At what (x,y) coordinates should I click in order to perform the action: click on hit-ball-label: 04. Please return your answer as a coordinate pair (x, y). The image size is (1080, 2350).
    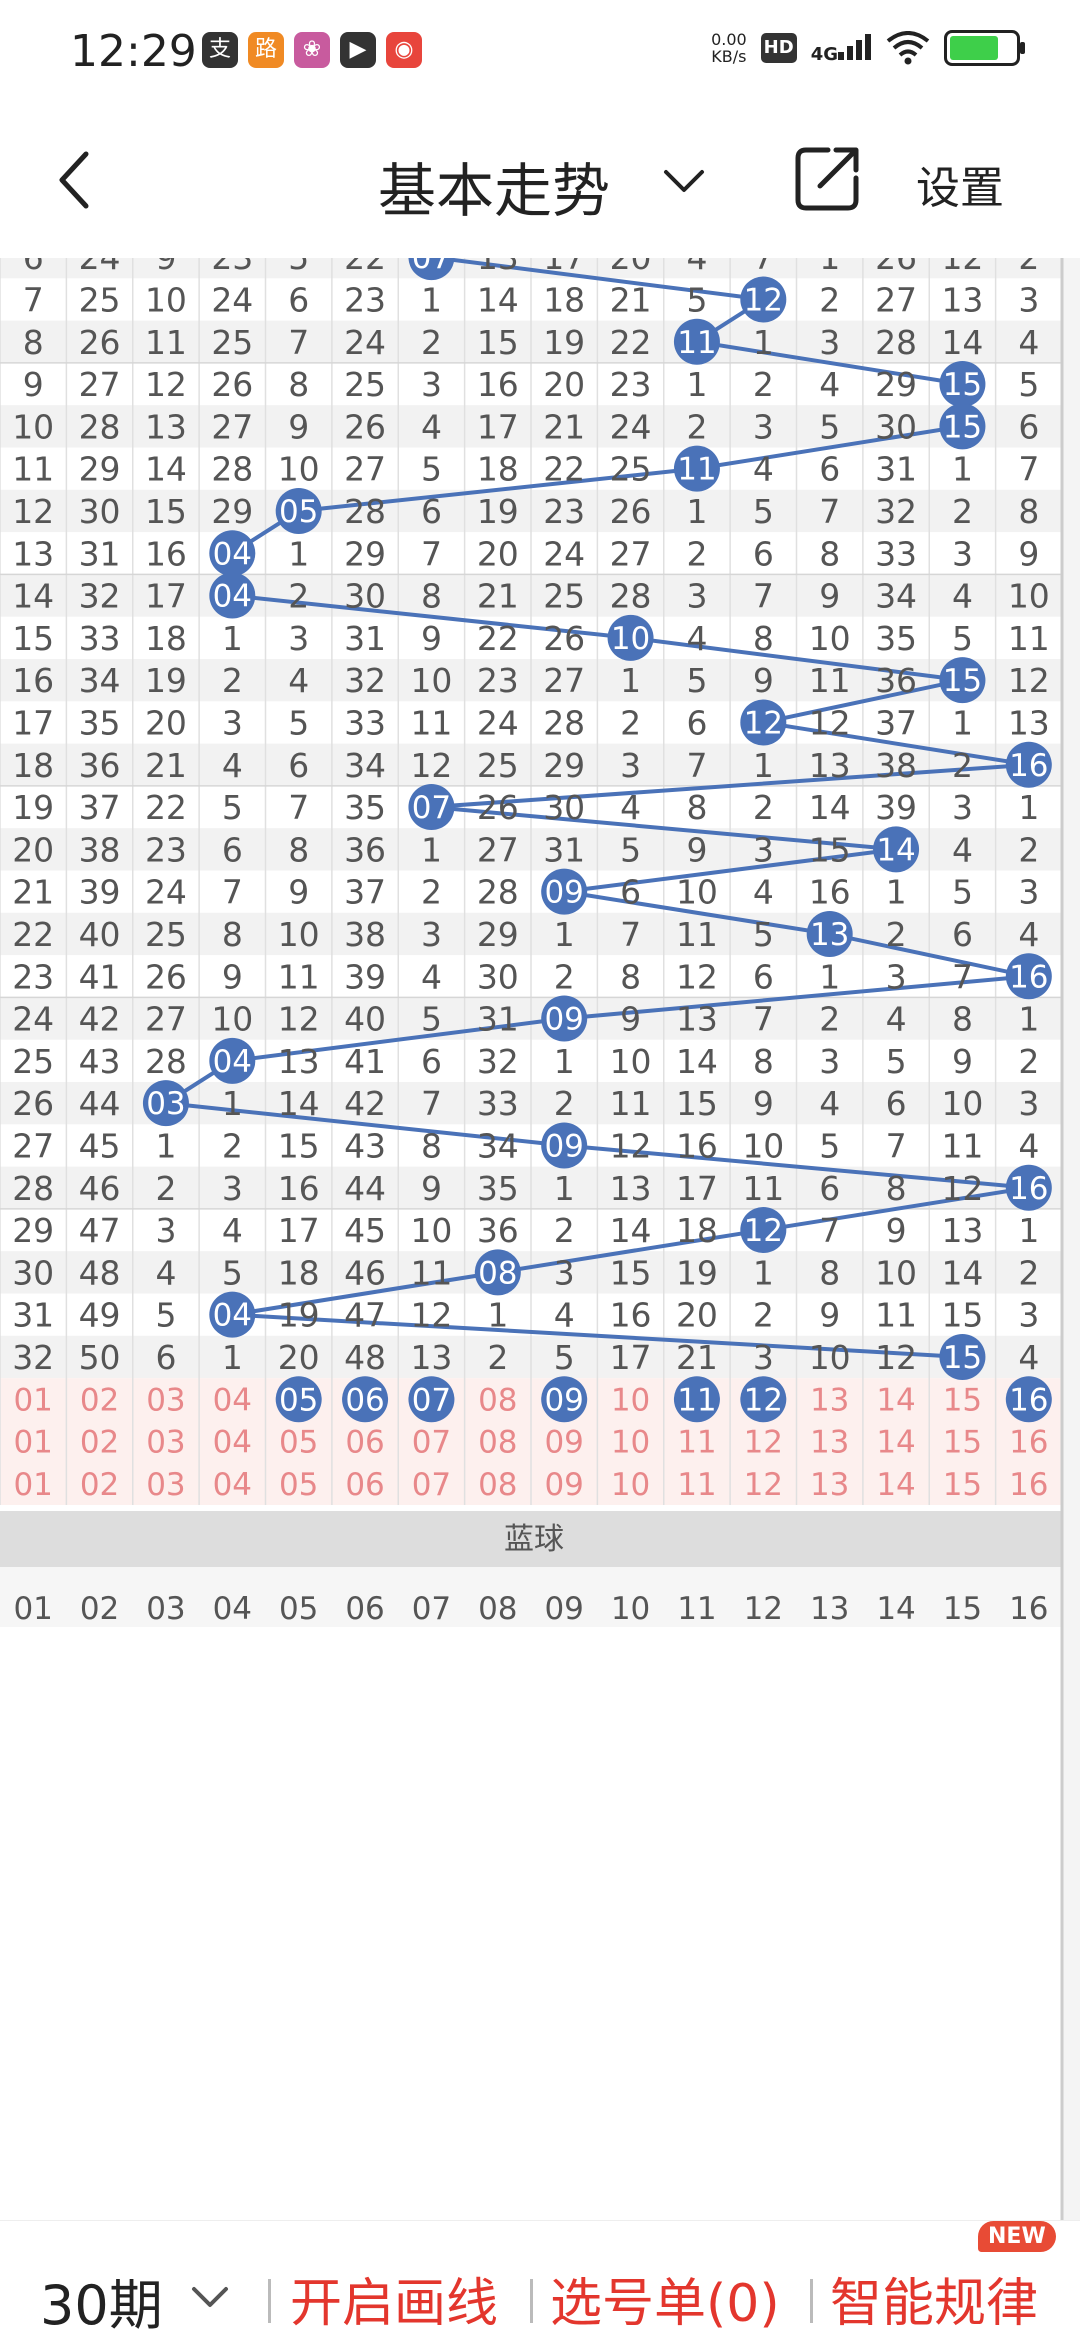
    Looking at the image, I should click on (232, 554).